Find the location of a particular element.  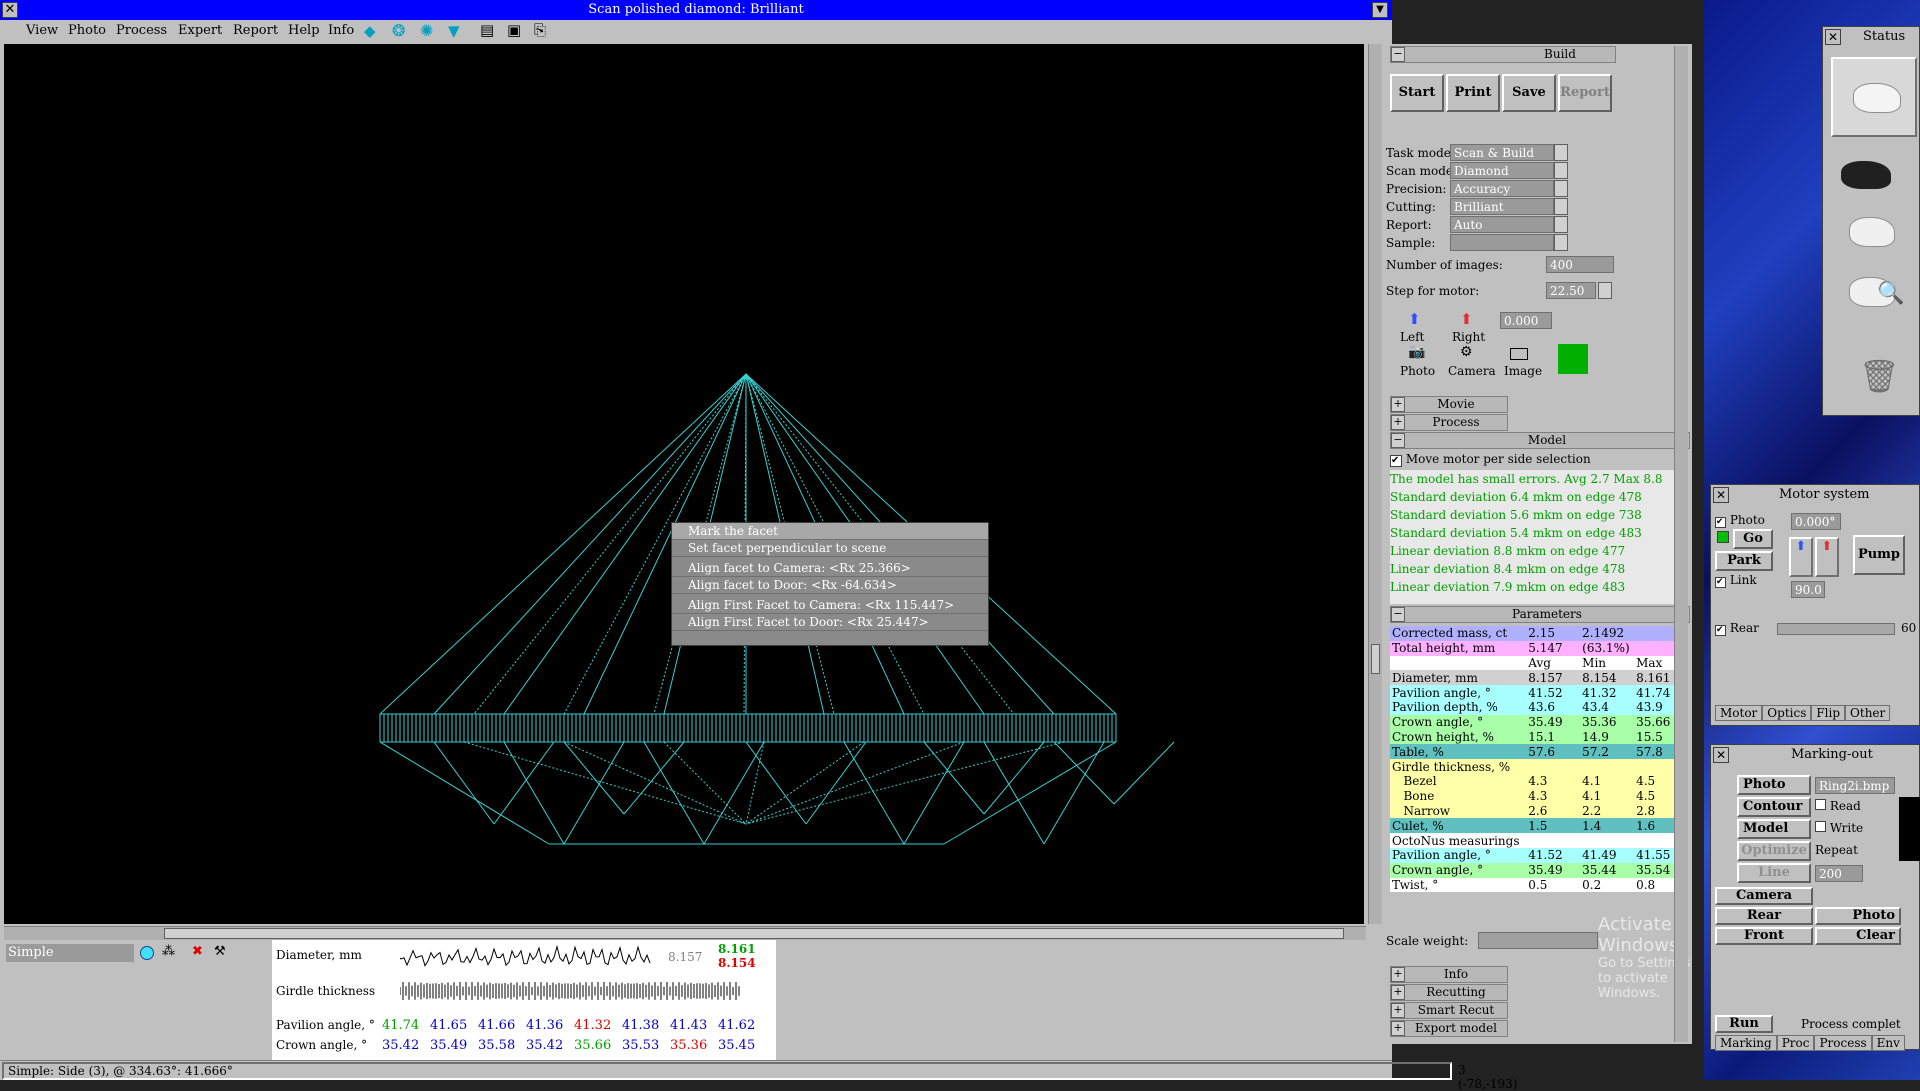

ctx-align-facet-camera: Align facet to Camera: <Rx 25.366> is located at coordinates (830, 568).